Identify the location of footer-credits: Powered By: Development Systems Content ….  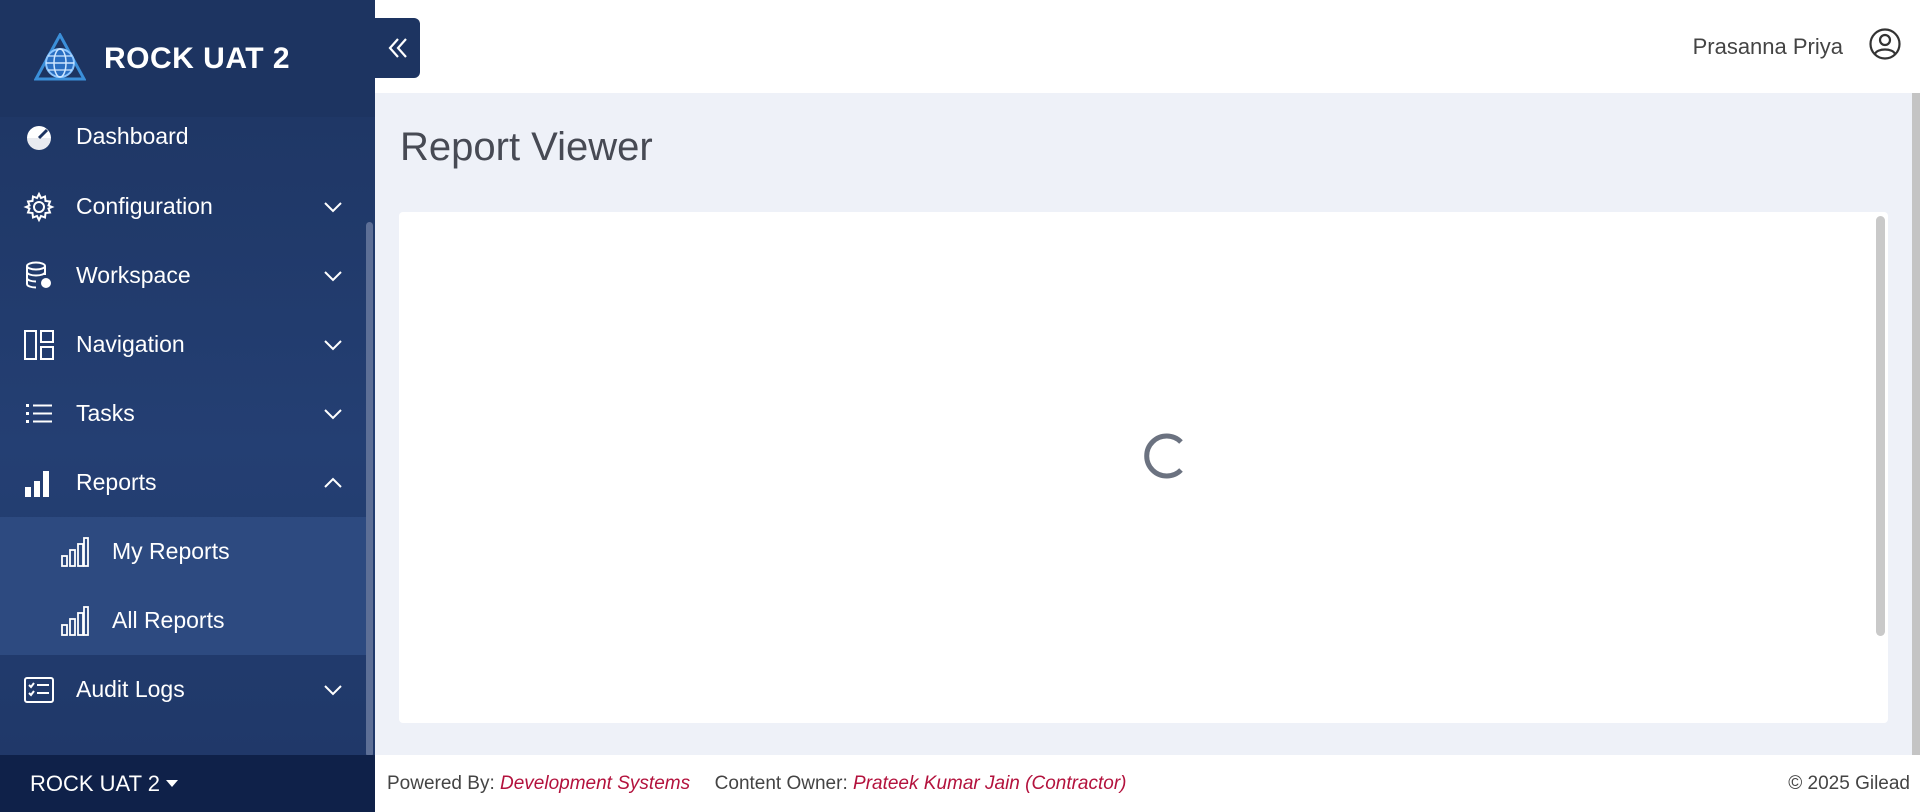
(757, 784).